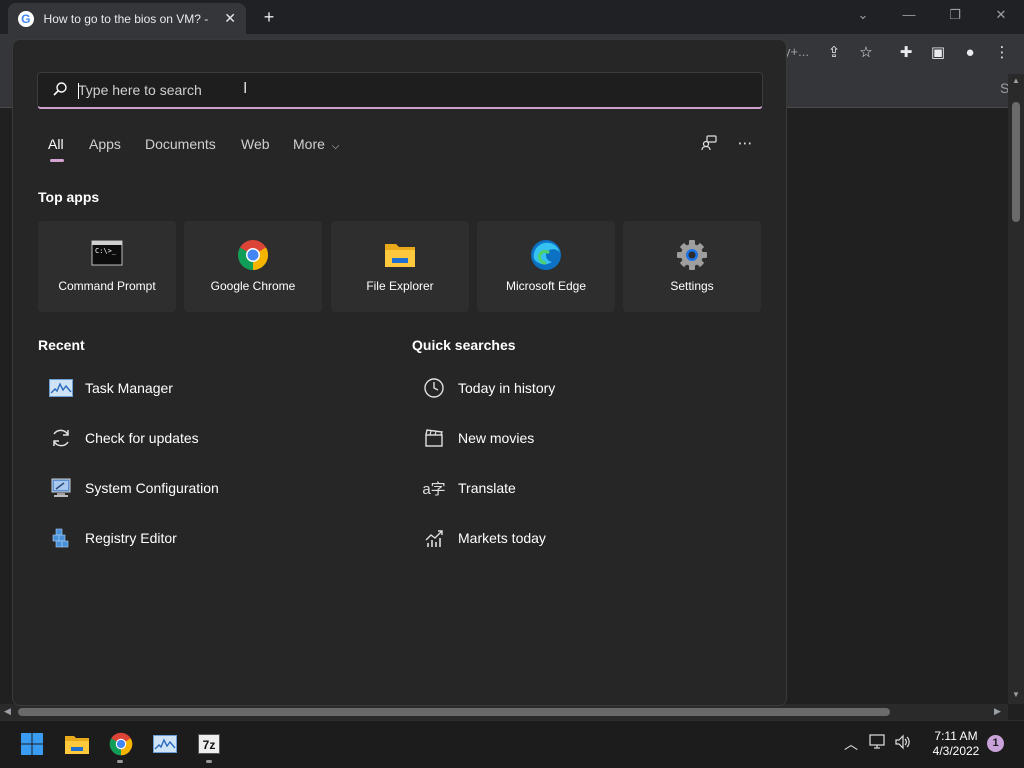  What do you see at coordinates (57, 160) in the screenshot?
I see `active-tab-indicator` at bounding box center [57, 160].